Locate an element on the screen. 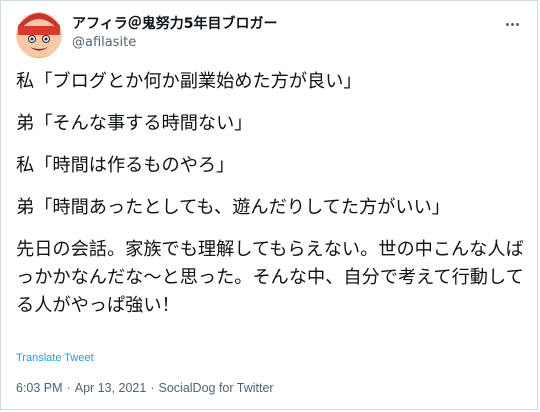 The image size is (540, 412). tweet-paragraph: 私「ブログとか何か副業始めた方が良い」 is located at coordinates (189, 81).